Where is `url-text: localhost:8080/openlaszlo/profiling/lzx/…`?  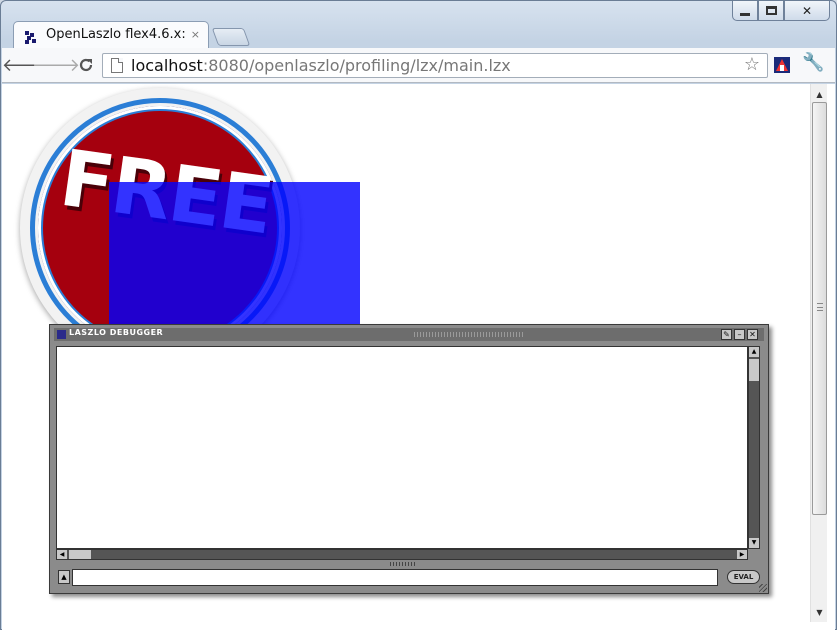
url-text: localhost:8080/openlaszlo/profiling/lzx/… is located at coordinates (321, 65).